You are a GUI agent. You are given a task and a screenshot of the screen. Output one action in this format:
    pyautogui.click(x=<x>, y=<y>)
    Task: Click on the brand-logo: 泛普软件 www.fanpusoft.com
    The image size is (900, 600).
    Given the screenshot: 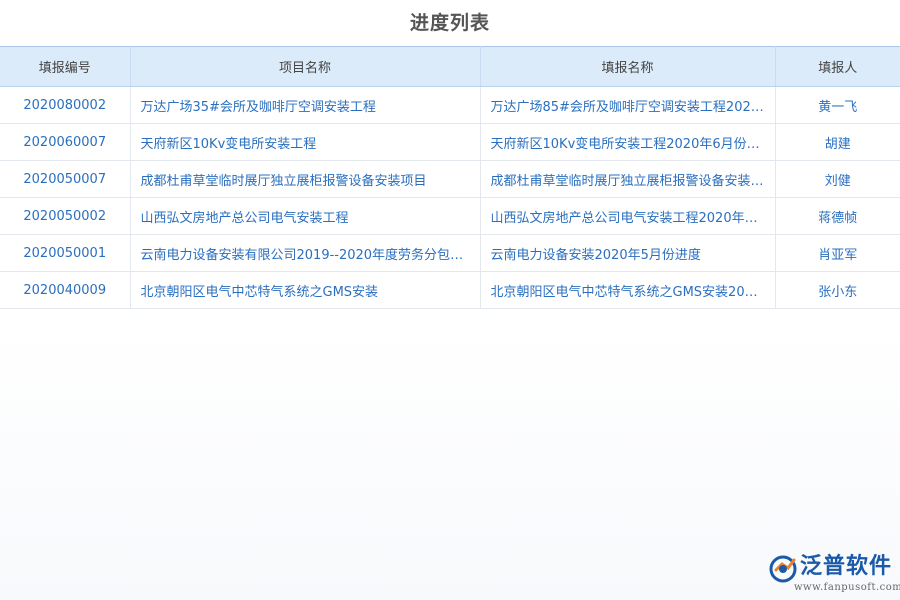 What is the action you would take?
    pyautogui.click(x=831, y=574)
    